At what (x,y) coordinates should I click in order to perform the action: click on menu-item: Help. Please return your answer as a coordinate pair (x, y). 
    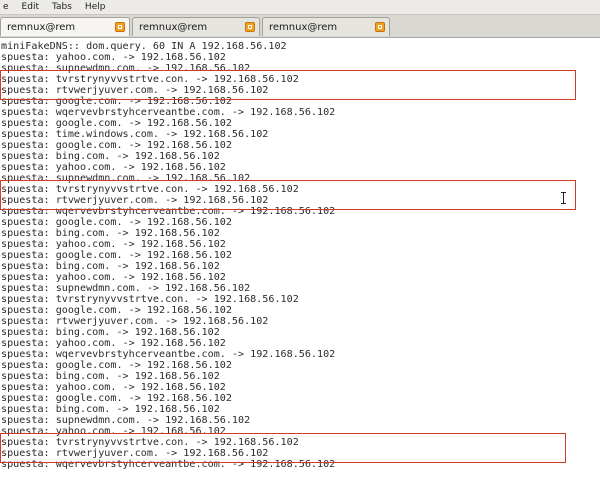
    Looking at the image, I should click on (95, 7).